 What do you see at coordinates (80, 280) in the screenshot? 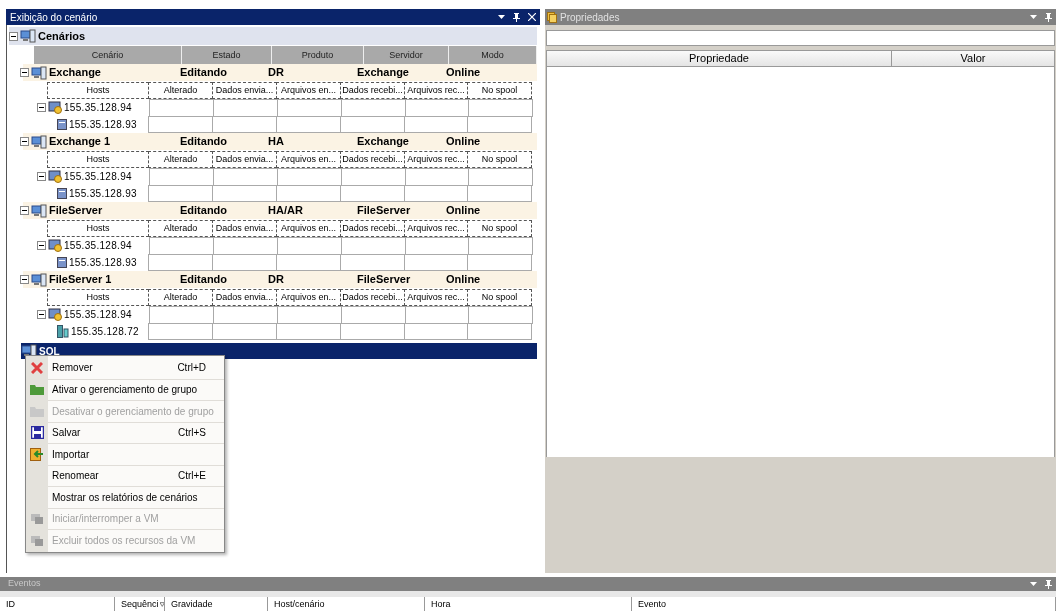
I see `scenario-name: FileServer 1` at bounding box center [80, 280].